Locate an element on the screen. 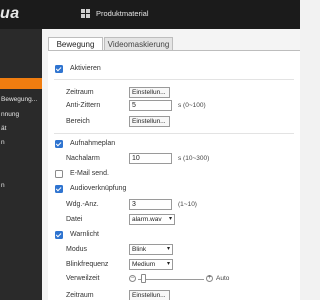 The height and width of the screenshot is (300, 320). blinkfrequenz-value: Medium is located at coordinates (144, 264).